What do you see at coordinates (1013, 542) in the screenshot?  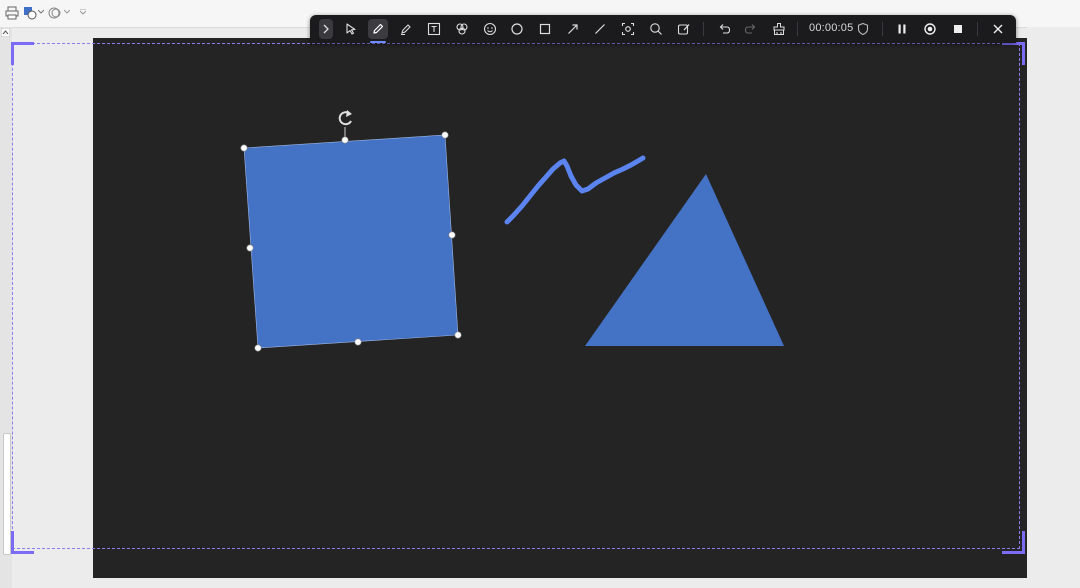 I see `region-corner-bottom-right` at bounding box center [1013, 542].